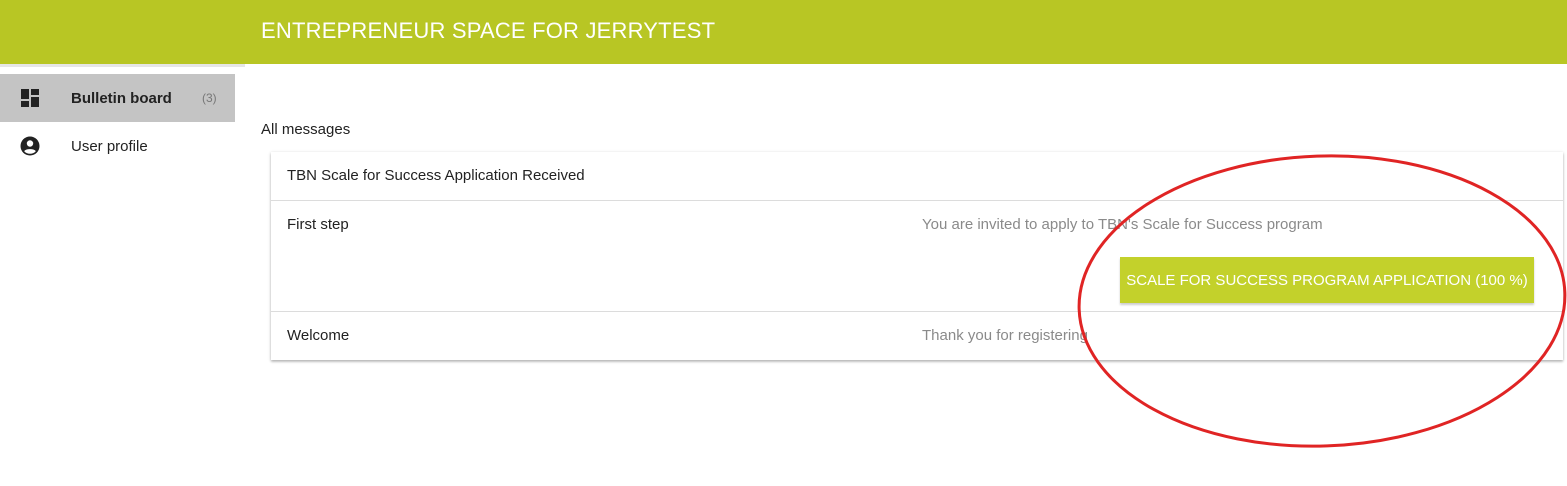 Image resolution: width=1567 pixels, height=486 pixels. What do you see at coordinates (917, 336) in the screenshot?
I see `message-row: Welcome Thank you for registering` at bounding box center [917, 336].